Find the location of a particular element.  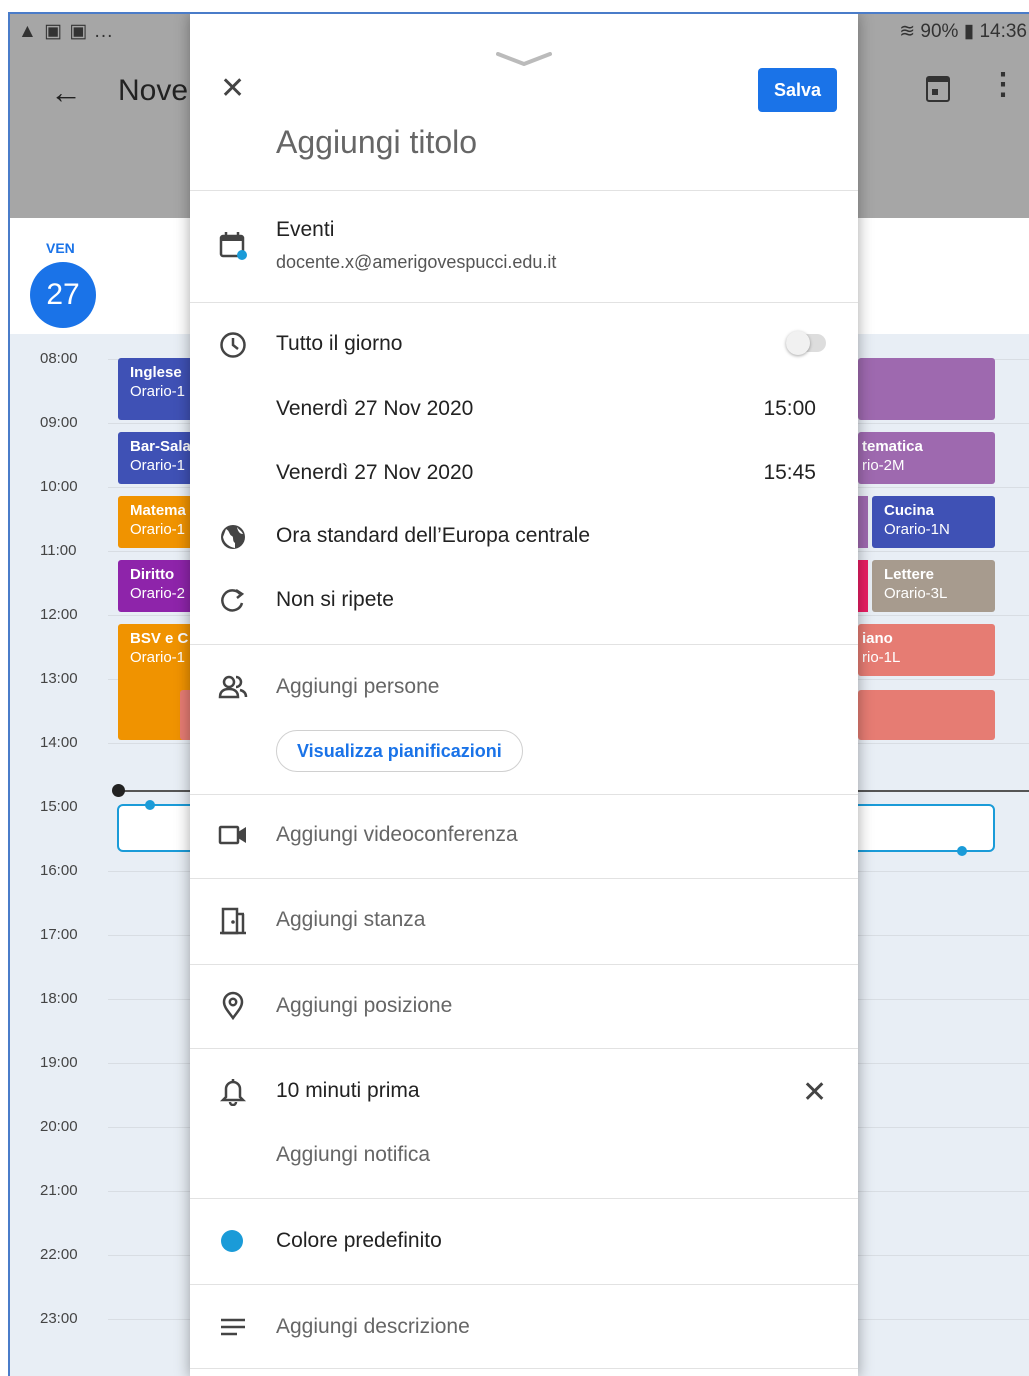

wifi-icon: ≋ is located at coordinates (907, 31).